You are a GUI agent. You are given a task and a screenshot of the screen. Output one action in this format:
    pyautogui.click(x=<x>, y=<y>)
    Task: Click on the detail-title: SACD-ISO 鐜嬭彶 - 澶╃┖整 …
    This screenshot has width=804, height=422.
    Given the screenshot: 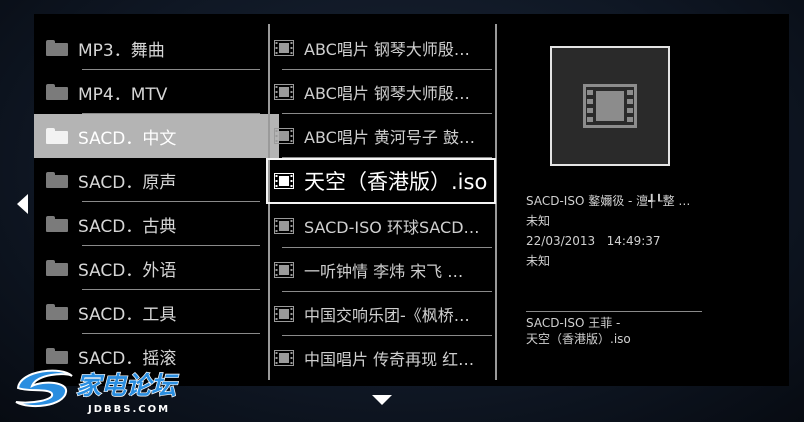 What is the action you would take?
    pyautogui.click(x=608, y=201)
    